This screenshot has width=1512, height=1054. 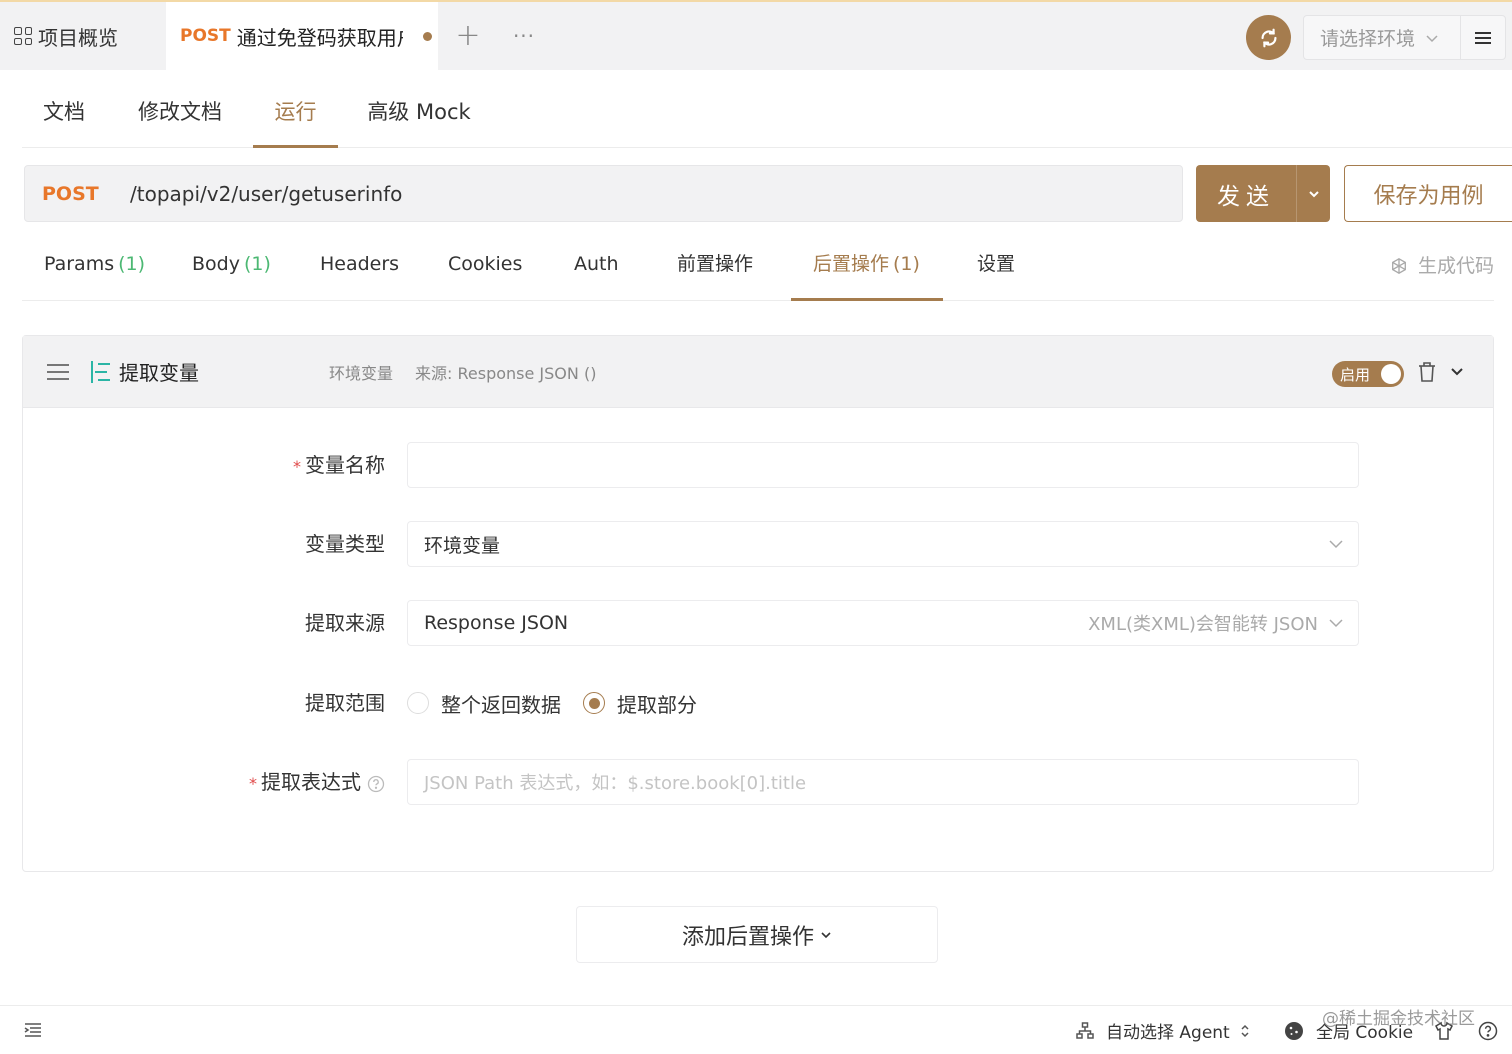 I want to click on network-icon, so click(x=1085, y=1030).